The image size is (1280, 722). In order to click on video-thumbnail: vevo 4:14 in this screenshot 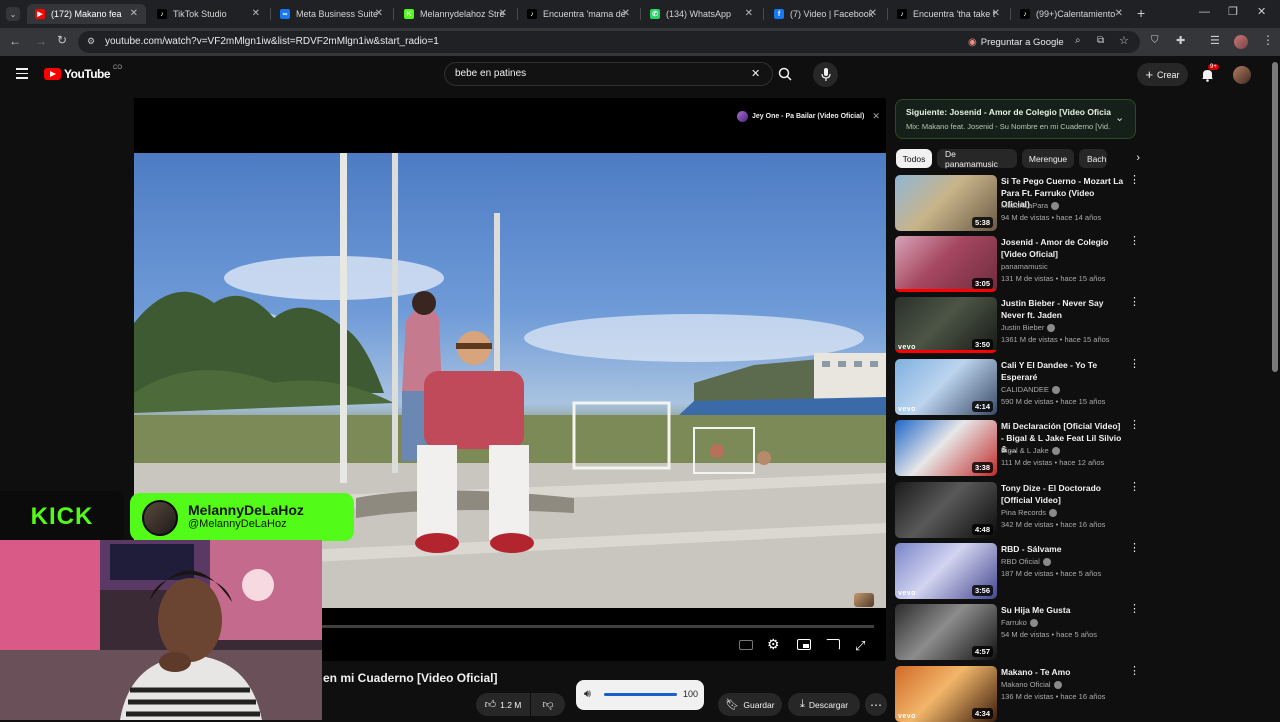, I will do `click(946, 387)`.